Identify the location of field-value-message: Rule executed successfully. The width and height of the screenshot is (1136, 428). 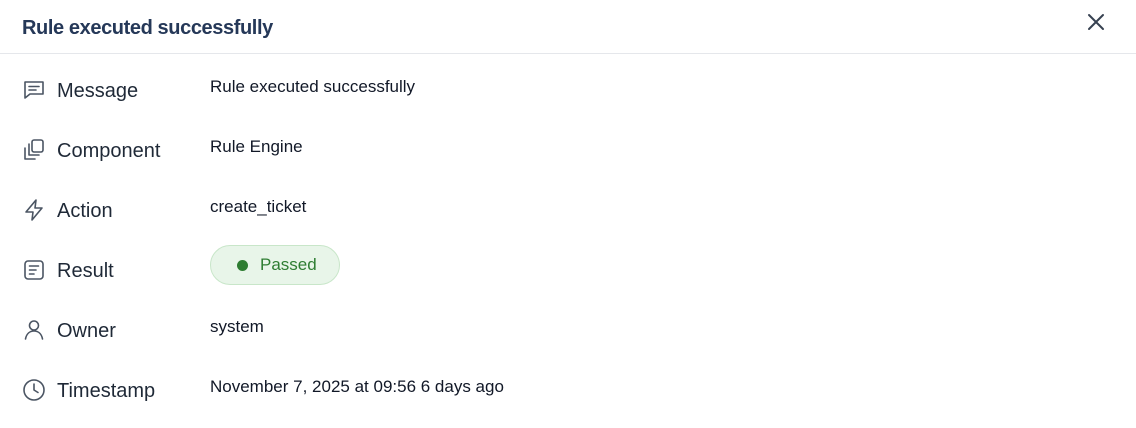
(313, 86).